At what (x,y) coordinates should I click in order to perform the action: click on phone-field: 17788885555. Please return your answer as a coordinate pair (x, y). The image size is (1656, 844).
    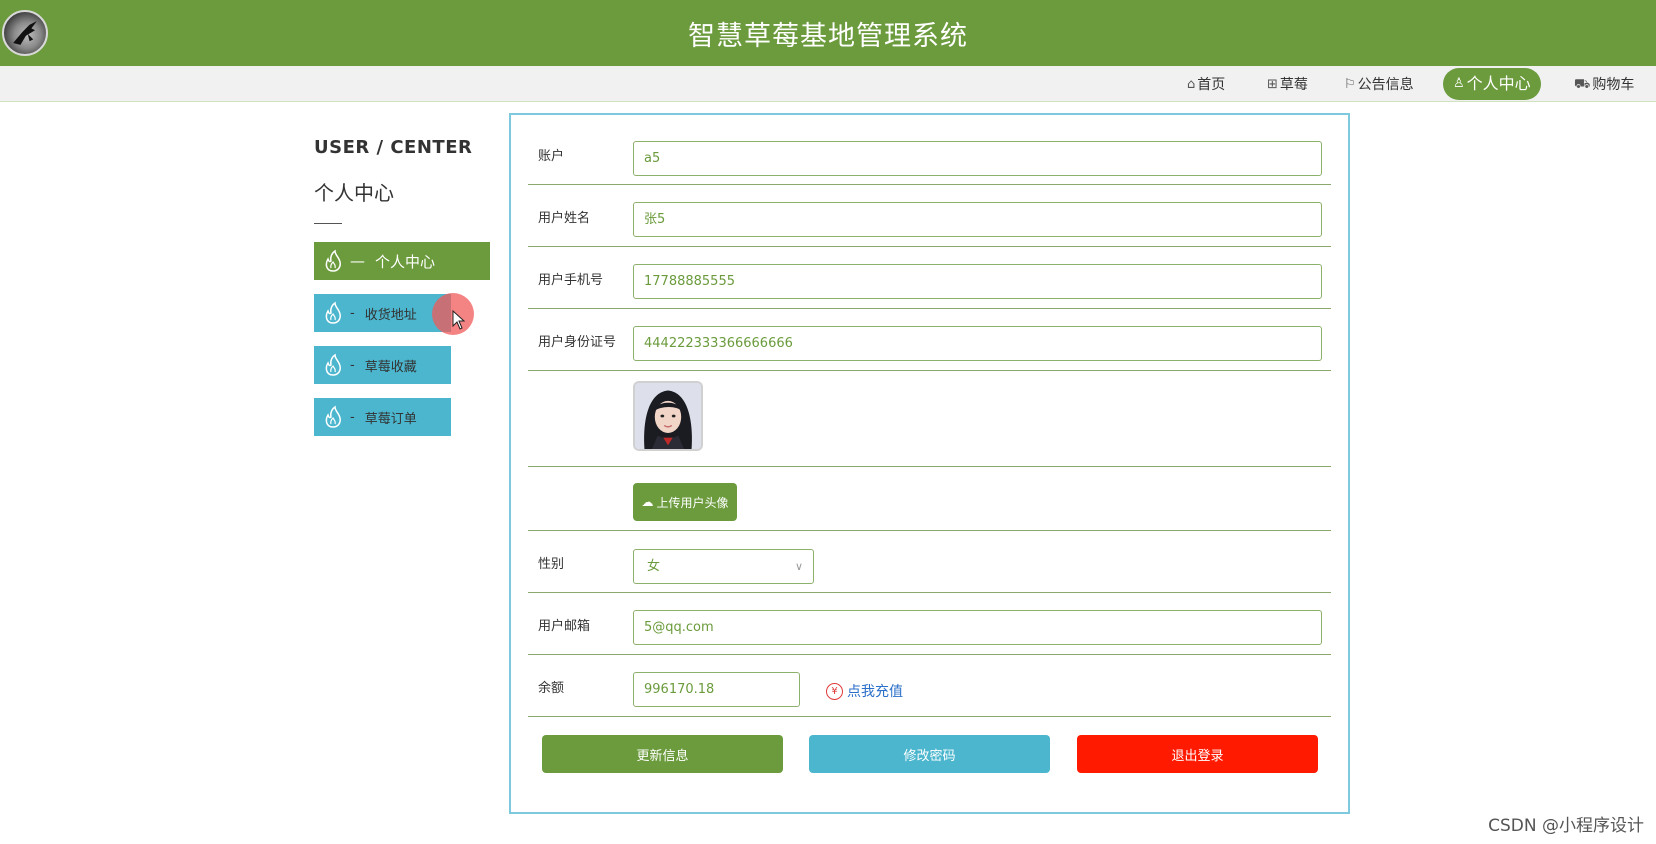
    Looking at the image, I should click on (977, 281).